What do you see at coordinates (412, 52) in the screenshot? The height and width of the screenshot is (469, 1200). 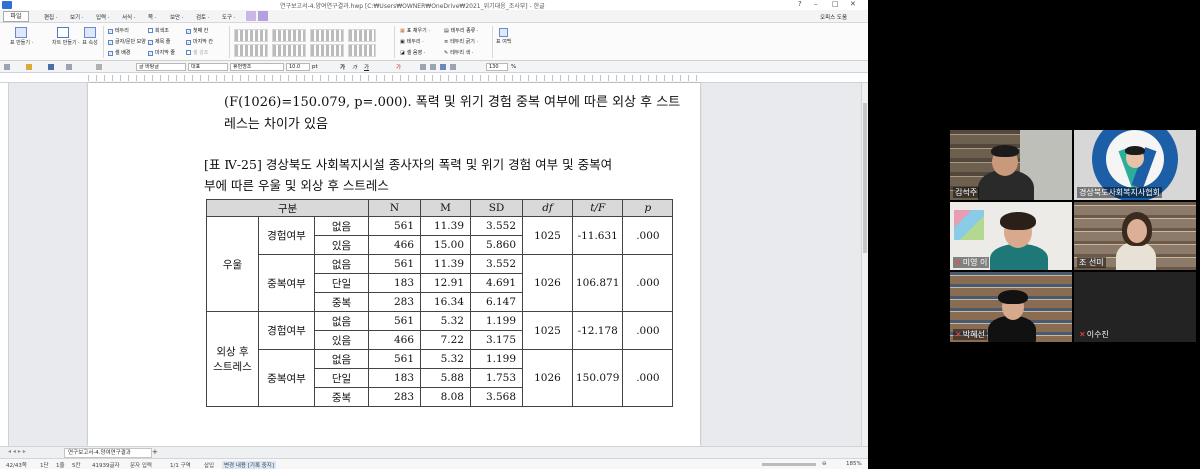 I see `cell-shade-button: ◪ 셀 음영 ·` at bounding box center [412, 52].